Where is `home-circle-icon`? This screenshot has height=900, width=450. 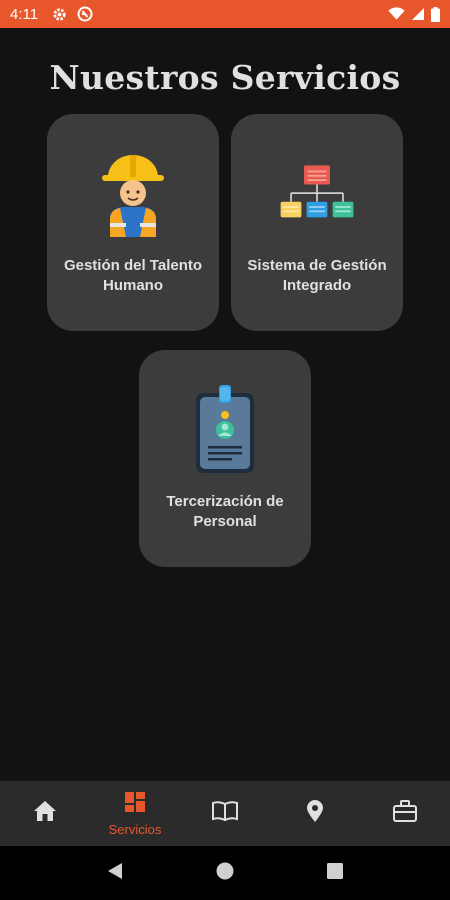 home-circle-icon is located at coordinates (225, 873).